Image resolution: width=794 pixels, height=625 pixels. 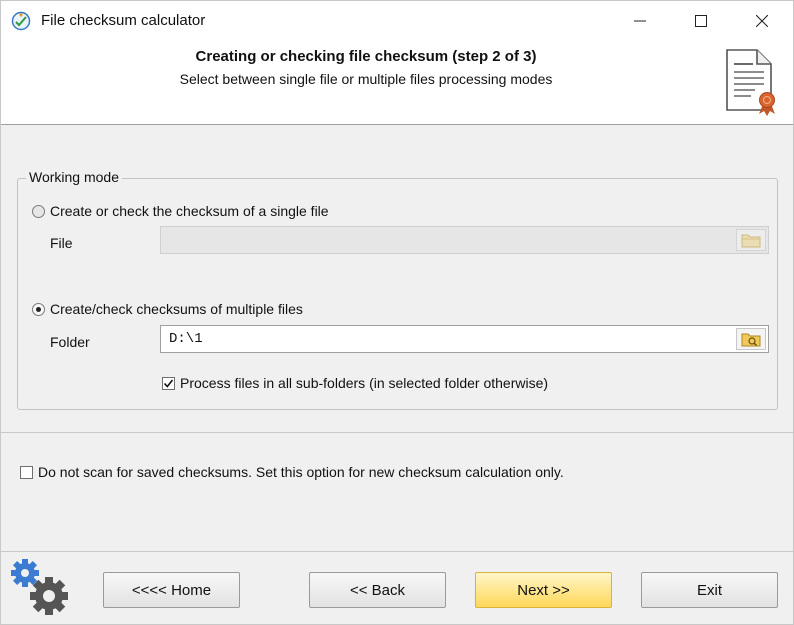 What do you see at coordinates (709, 590) in the screenshot?
I see `exit-button: Exit` at bounding box center [709, 590].